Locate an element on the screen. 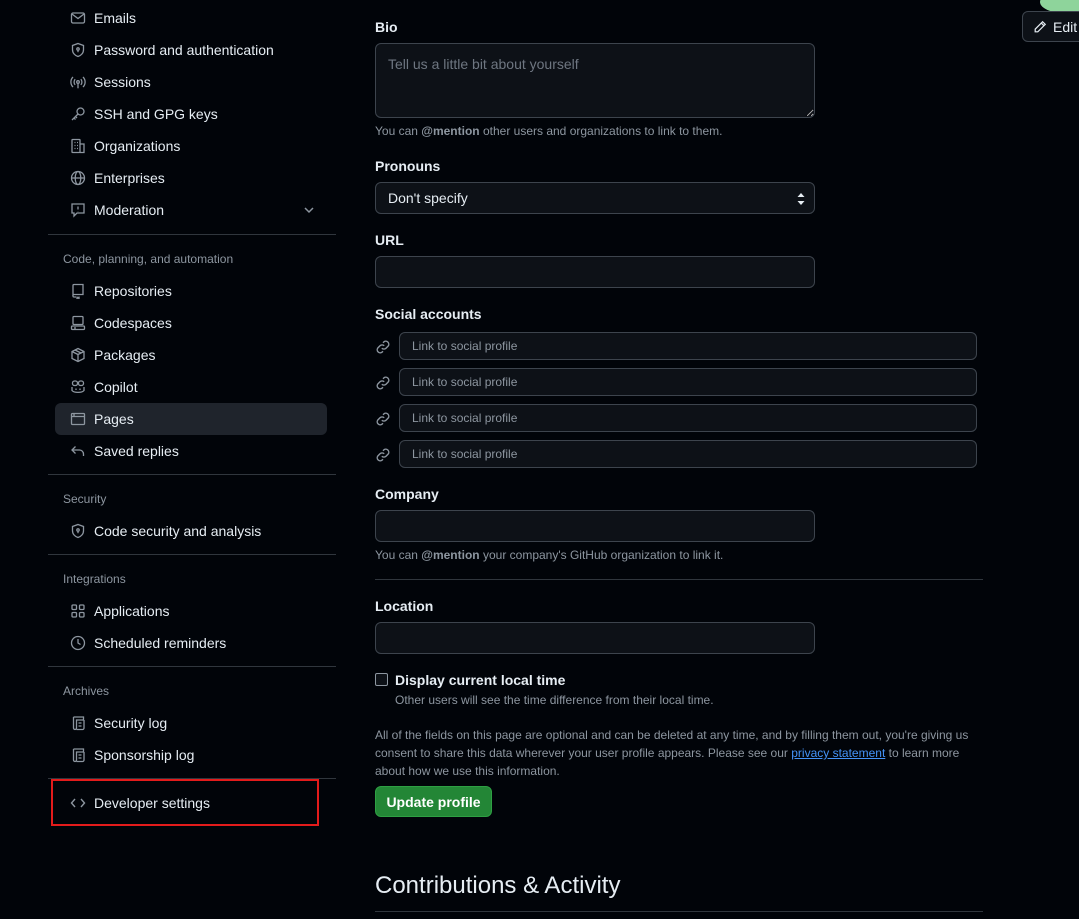 This screenshot has width=1079, height=919. sidebar-item-enterprises: Enterprises is located at coordinates (191, 178).